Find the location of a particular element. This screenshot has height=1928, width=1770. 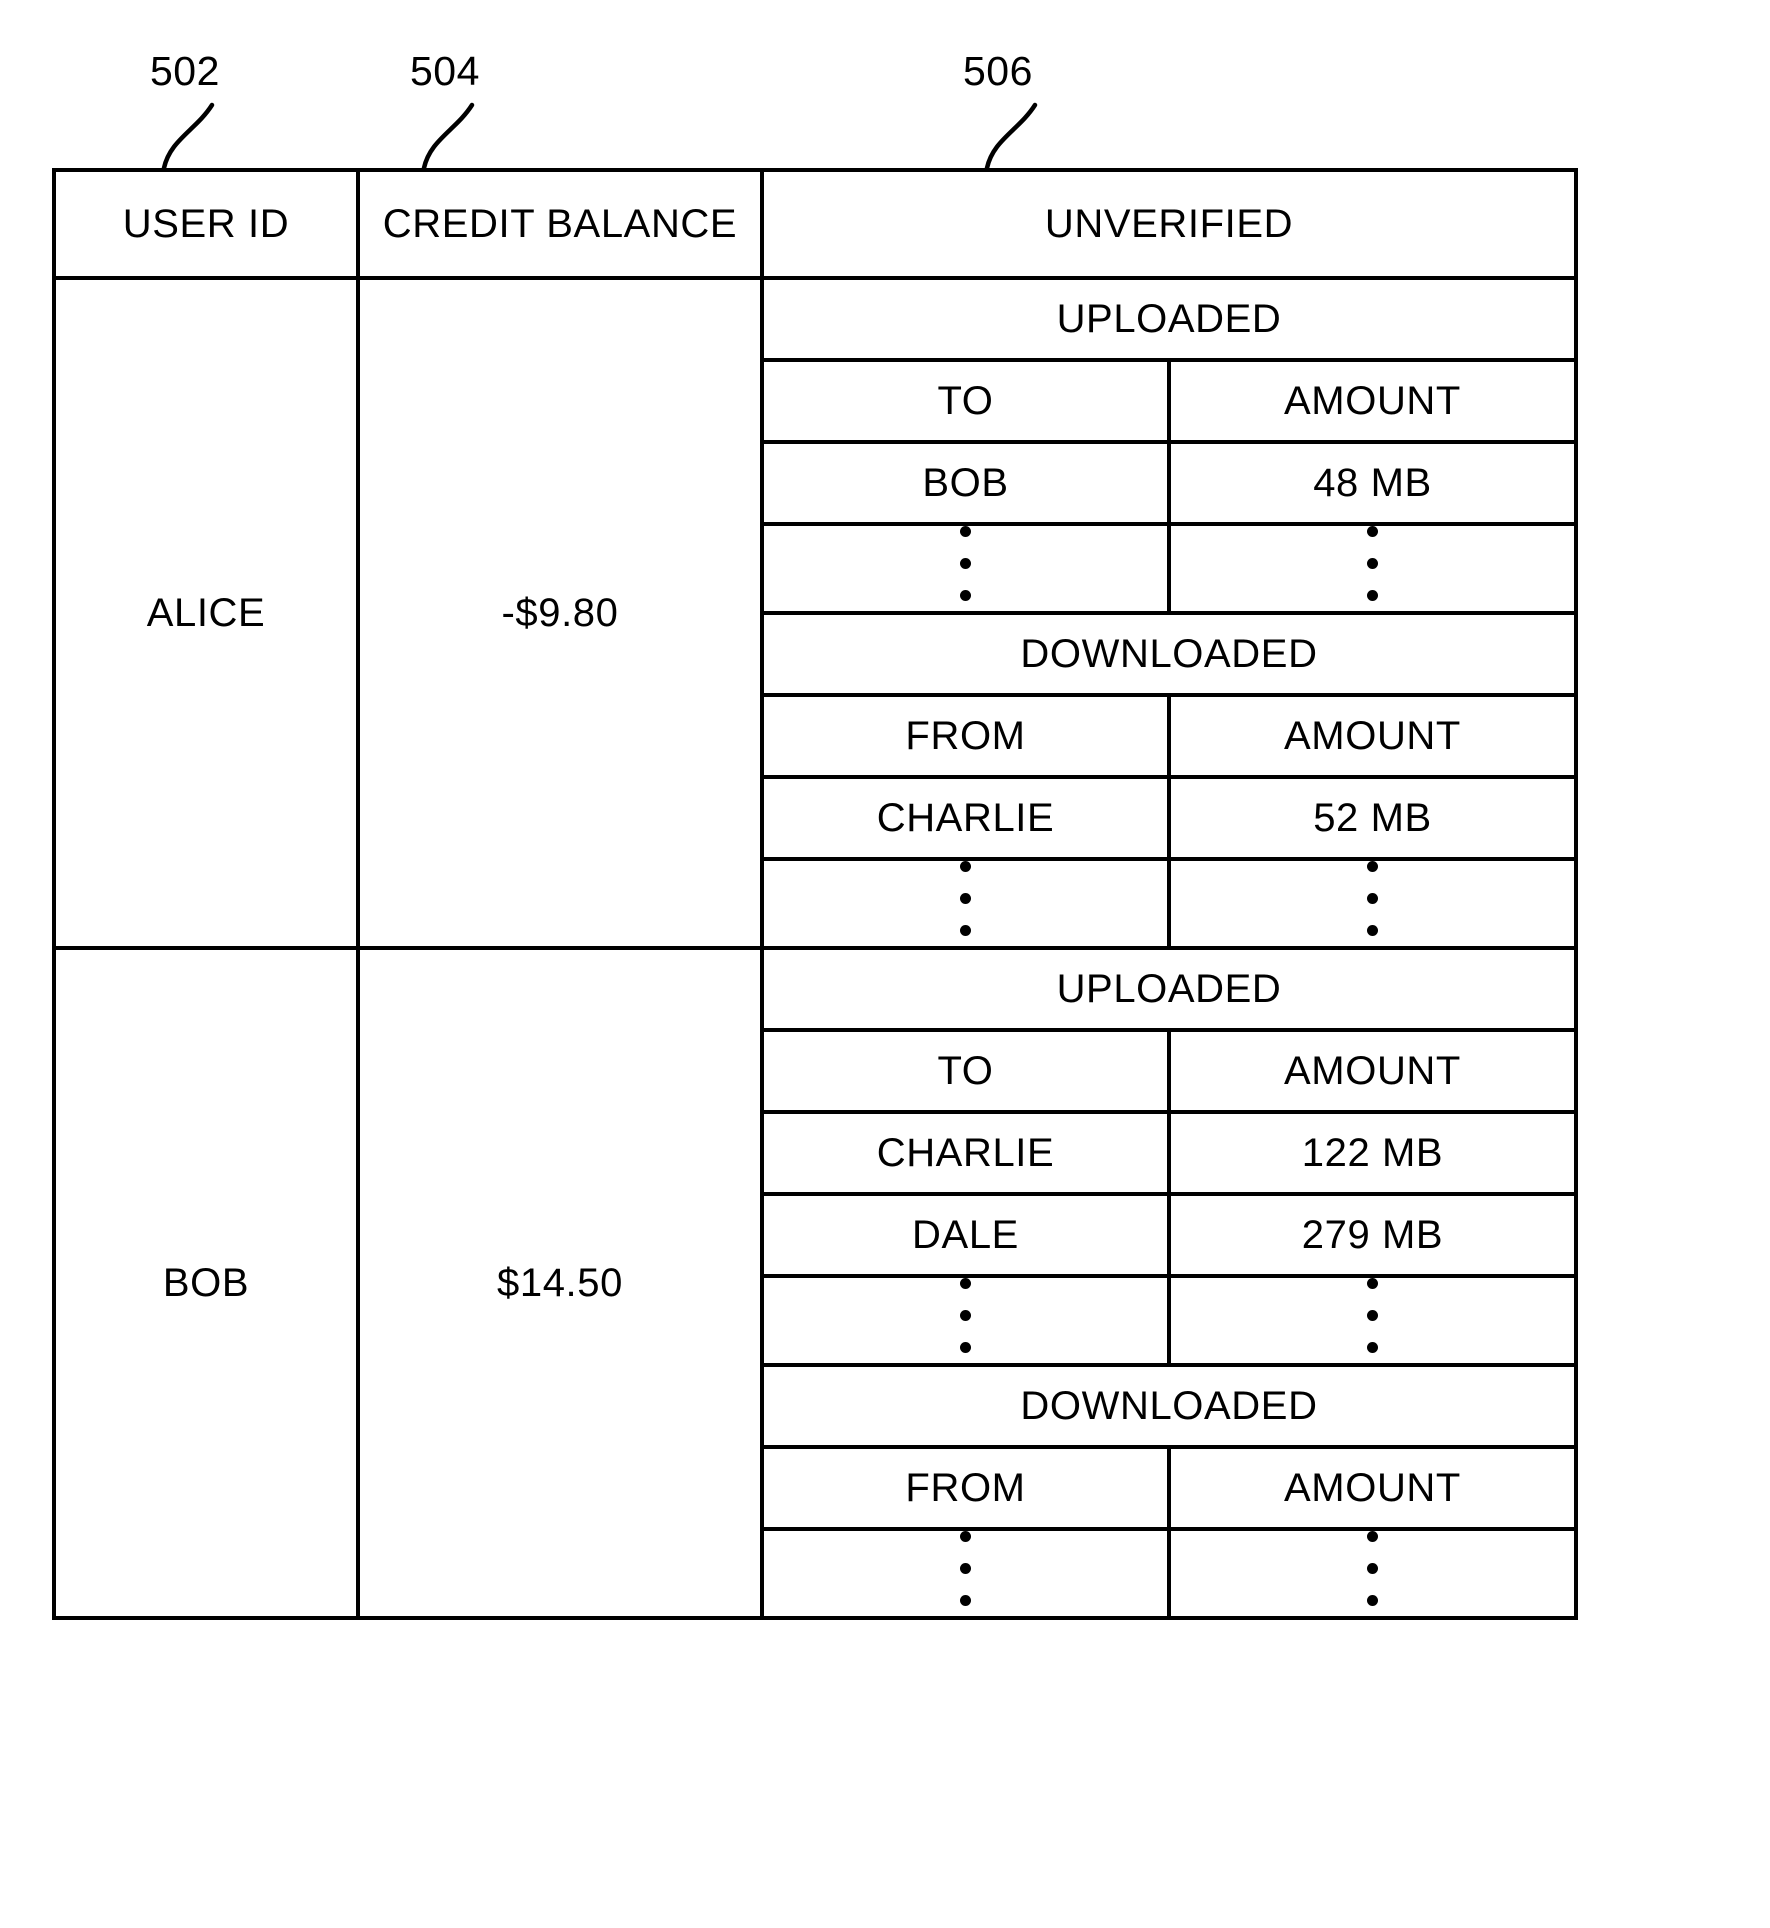

cell-user-id: ALICE is located at coordinates (206, 613).